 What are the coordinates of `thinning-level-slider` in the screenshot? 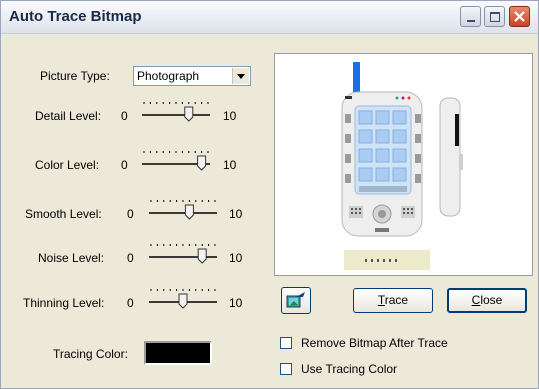 It's located at (183, 298).